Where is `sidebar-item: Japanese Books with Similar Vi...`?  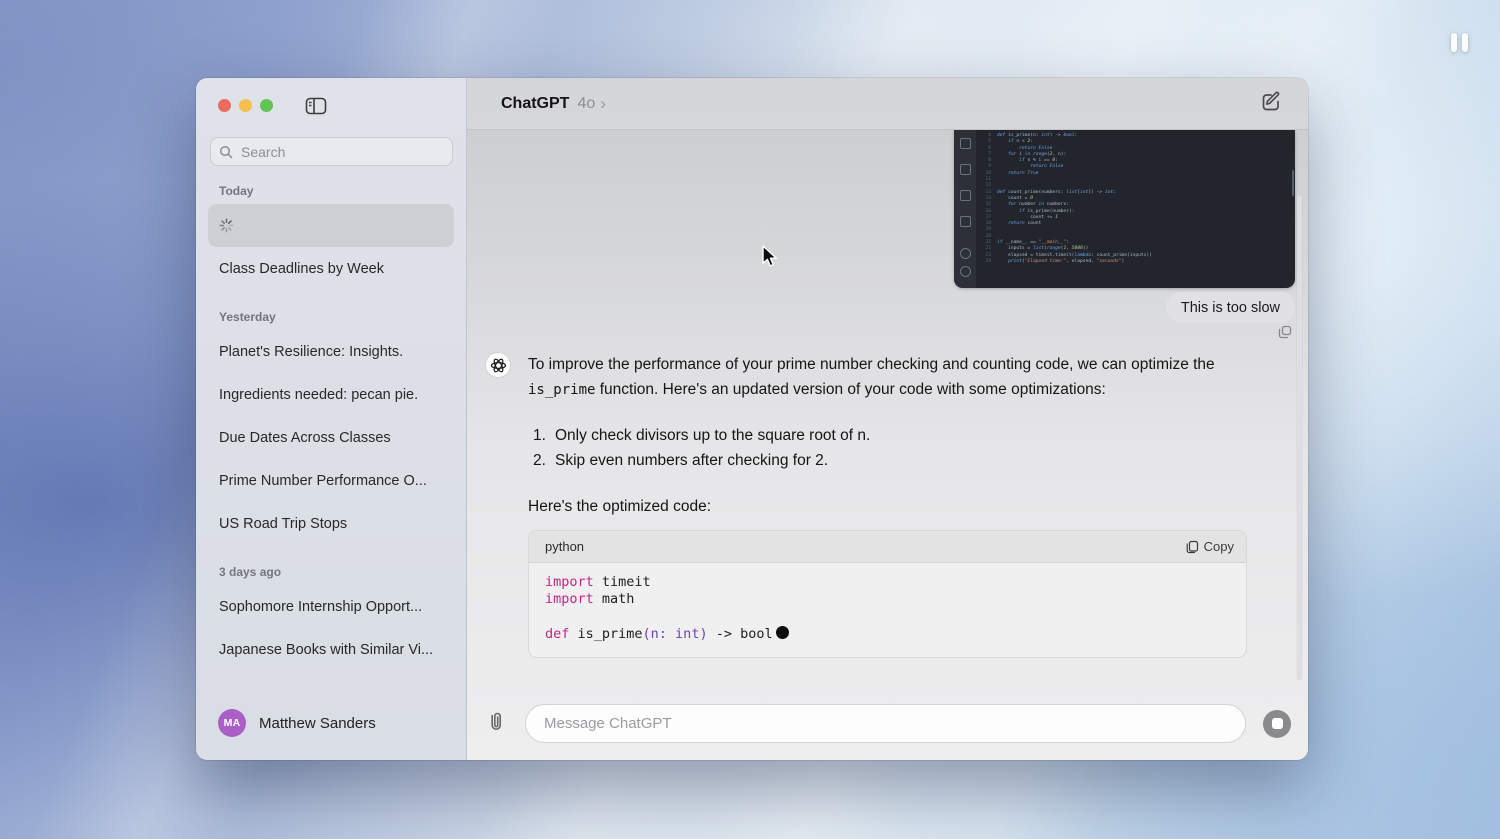 sidebar-item: Japanese Books with Similar Vi... is located at coordinates (331, 649).